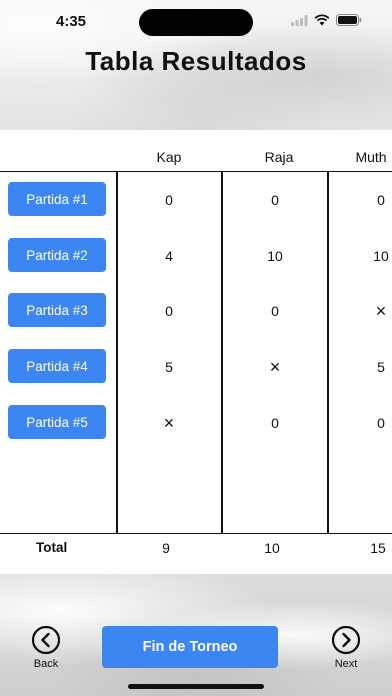 The height and width of the screenshot is (696, 392). What do you see at coordinates (46, 640) in the screenshot?
I see `chevron-left-icon` at bounding box center [46, 640].